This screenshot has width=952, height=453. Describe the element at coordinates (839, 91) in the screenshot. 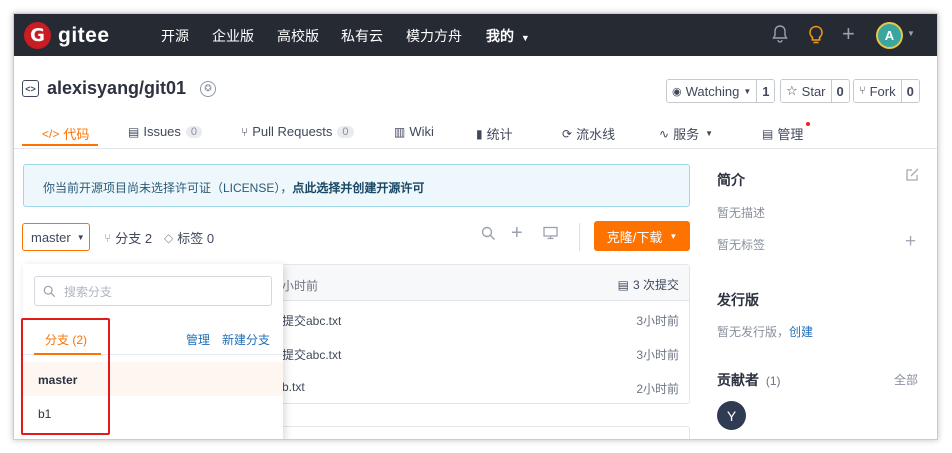

I see `star-count: 0` at that location.